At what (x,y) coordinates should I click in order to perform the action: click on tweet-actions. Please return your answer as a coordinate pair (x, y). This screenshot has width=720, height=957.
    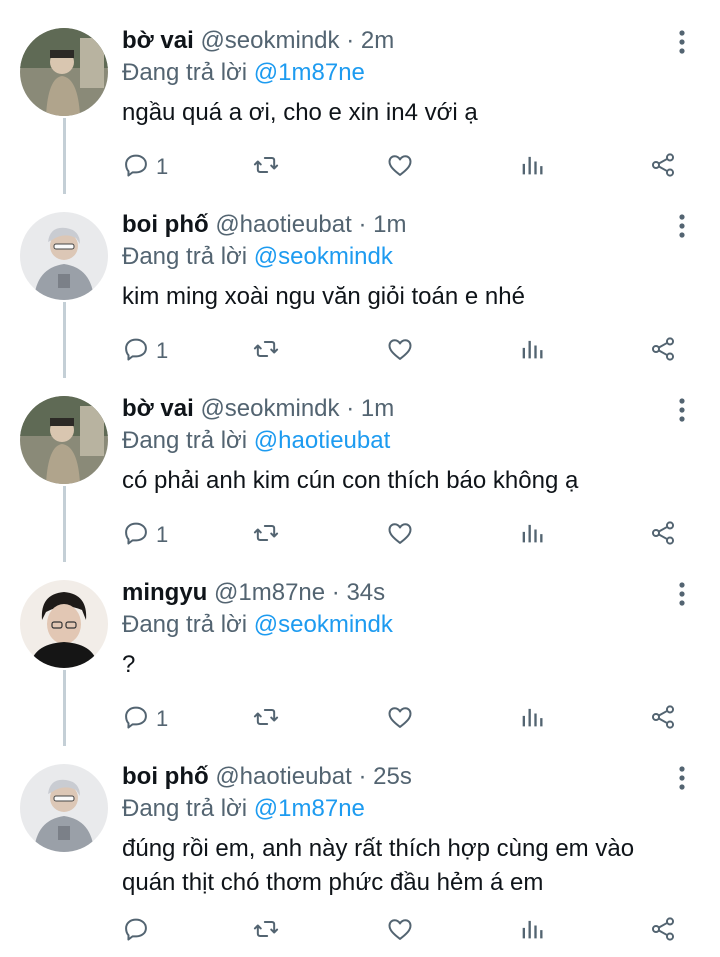
    Looking at the image, I should click on (407, 931).